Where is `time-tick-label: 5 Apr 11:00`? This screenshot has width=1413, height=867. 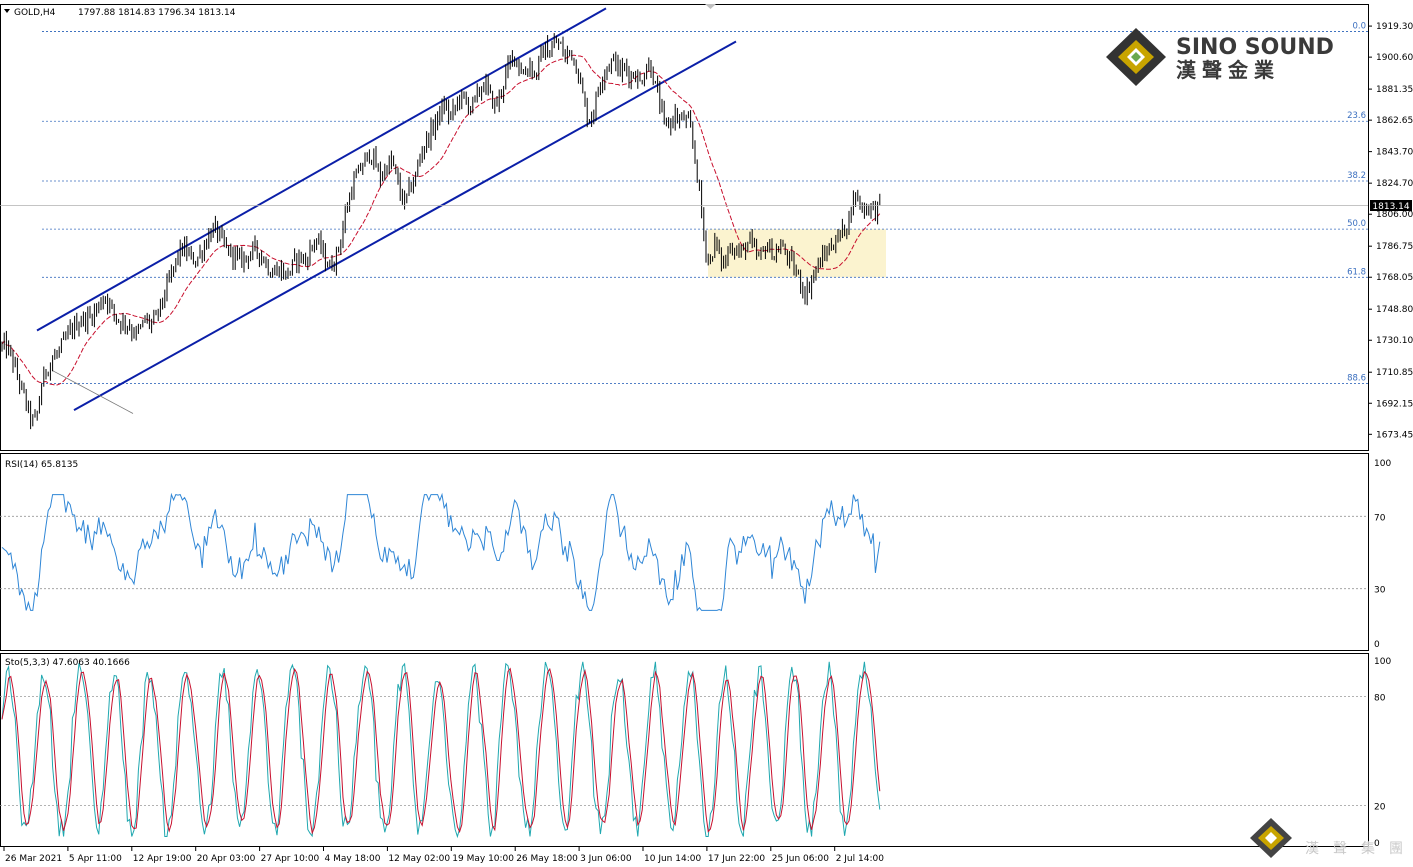 time-tick-label: 5 Apr 11:00 is located at coordinates (95, 859).